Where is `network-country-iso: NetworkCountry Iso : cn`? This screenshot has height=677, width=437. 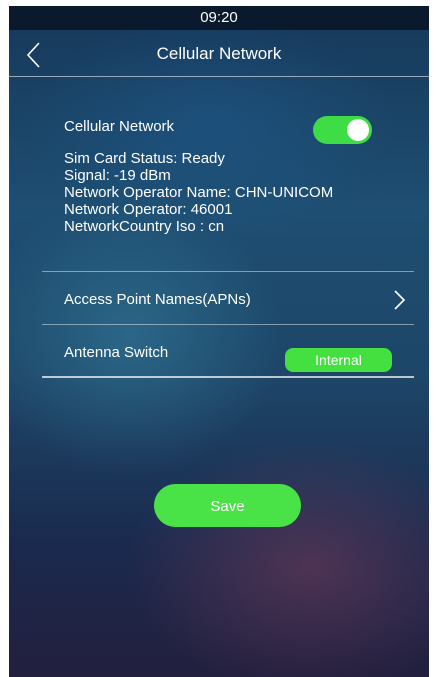
network-country-iso: NetworkCountry Iso : cn is located at coordinates (144, 226).